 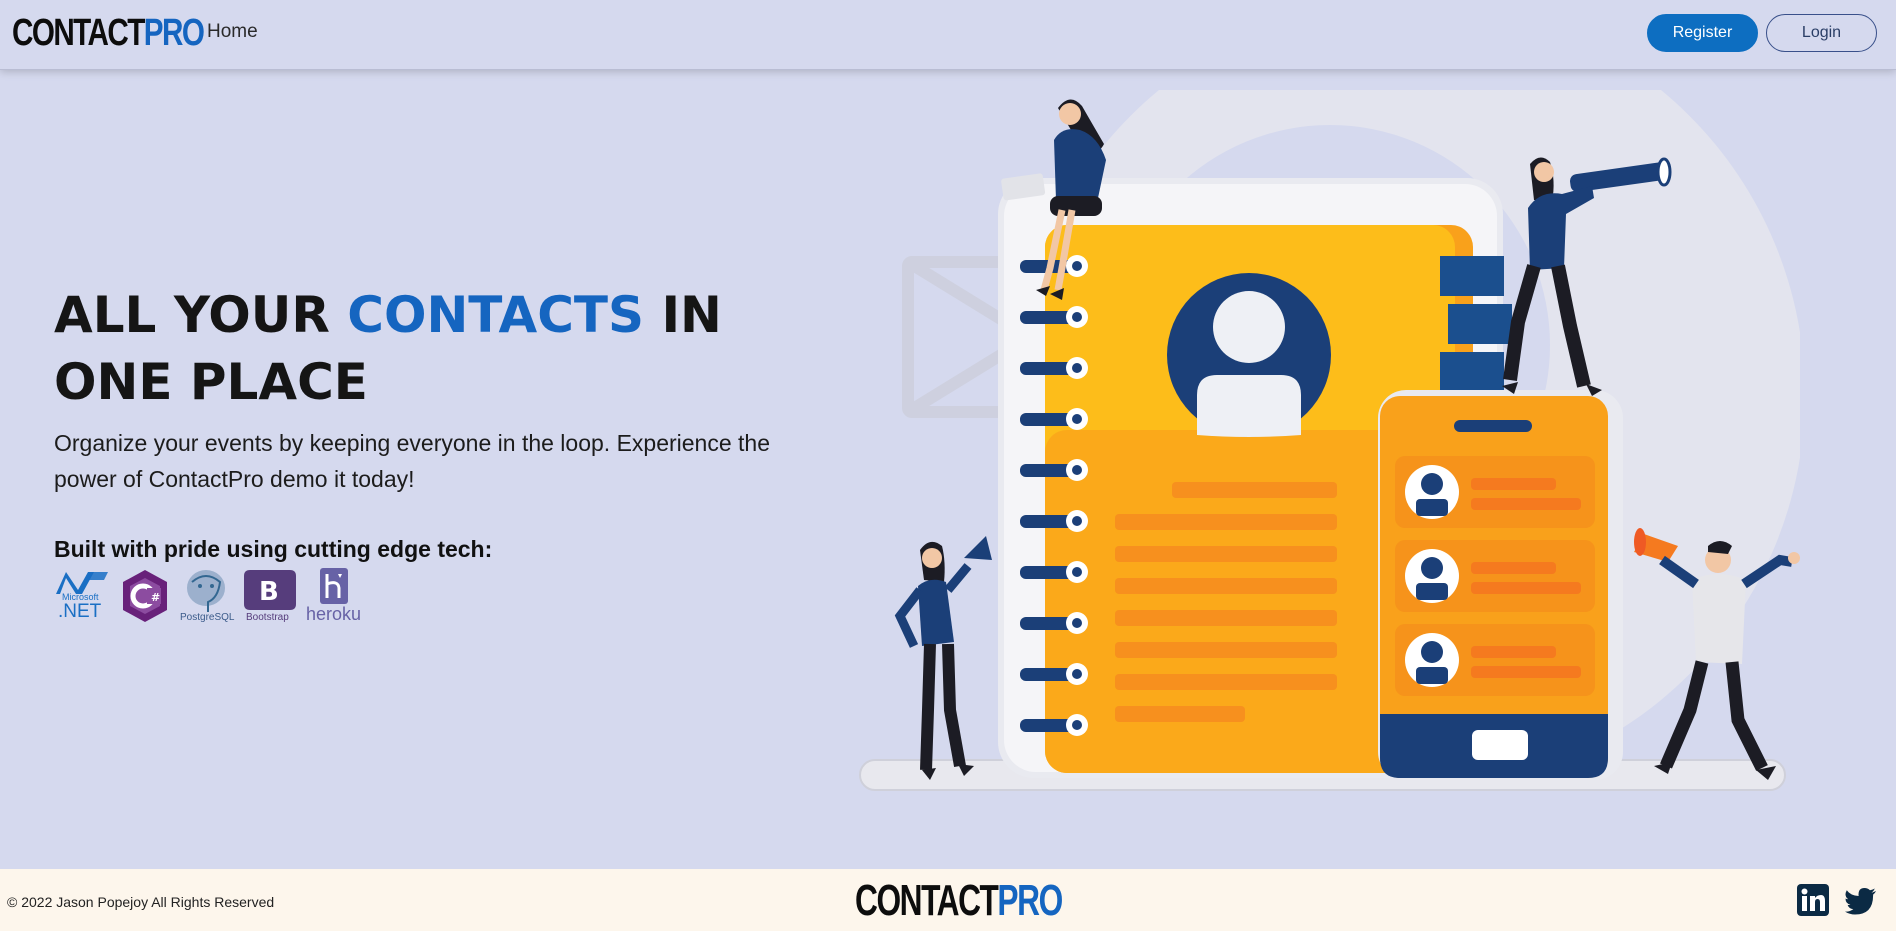 I want to click on linkedin-icon, so click(x=1813, y=902).